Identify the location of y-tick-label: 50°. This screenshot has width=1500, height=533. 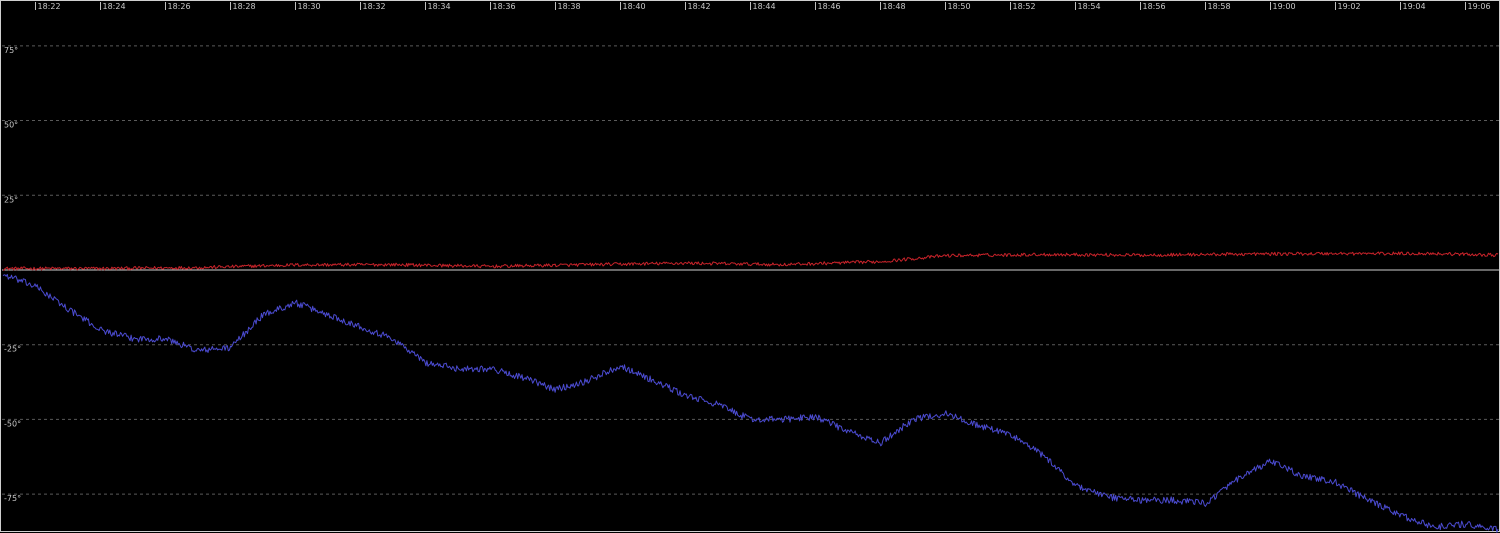
(11, 125).